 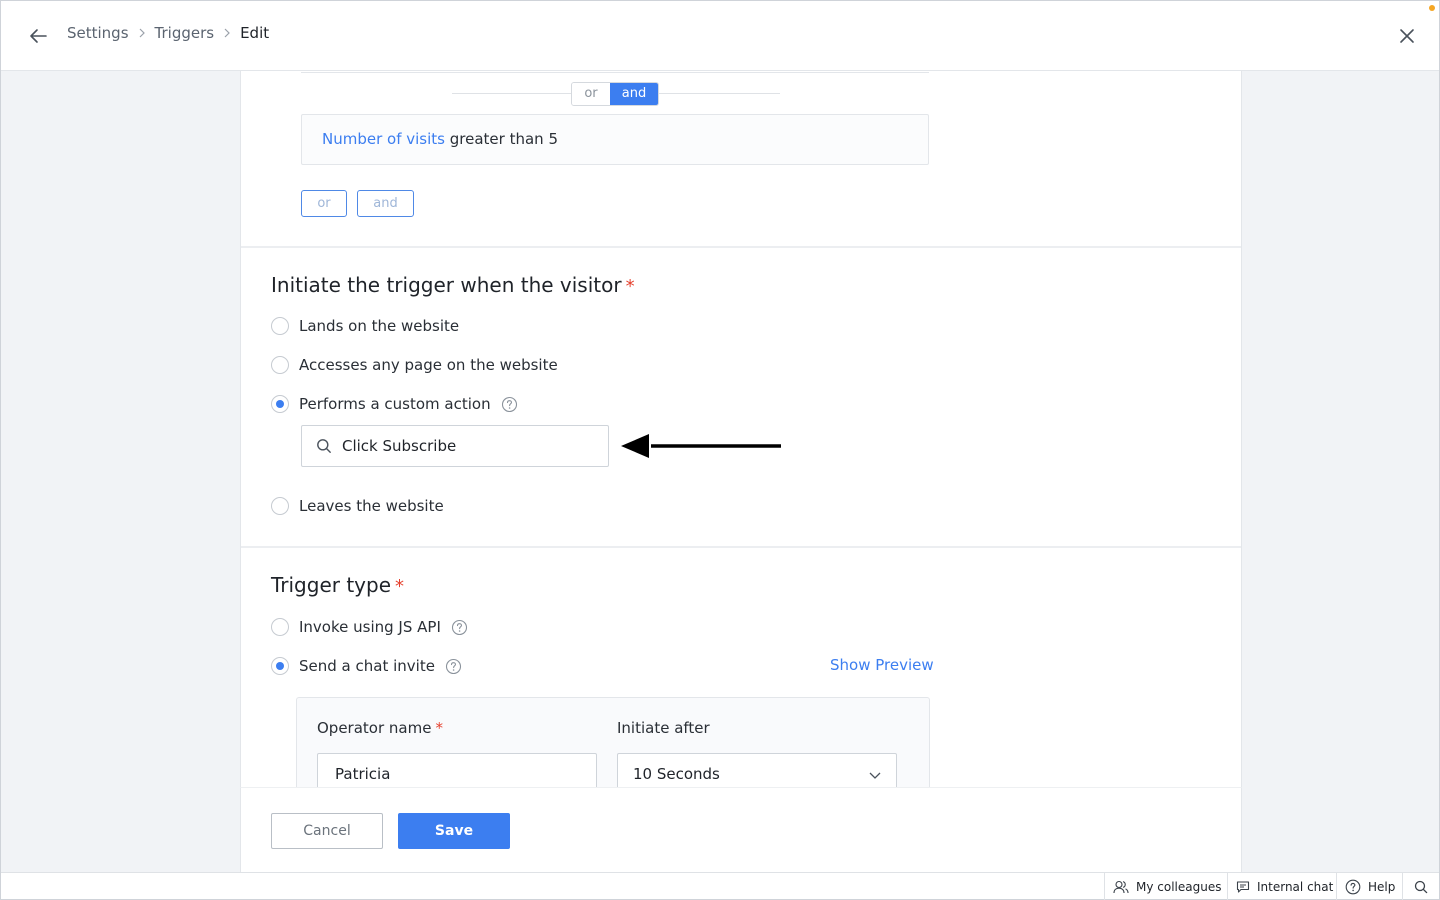 I want to click on radio-lands-on-website: Lands on the website, so click(x=365, y=326).